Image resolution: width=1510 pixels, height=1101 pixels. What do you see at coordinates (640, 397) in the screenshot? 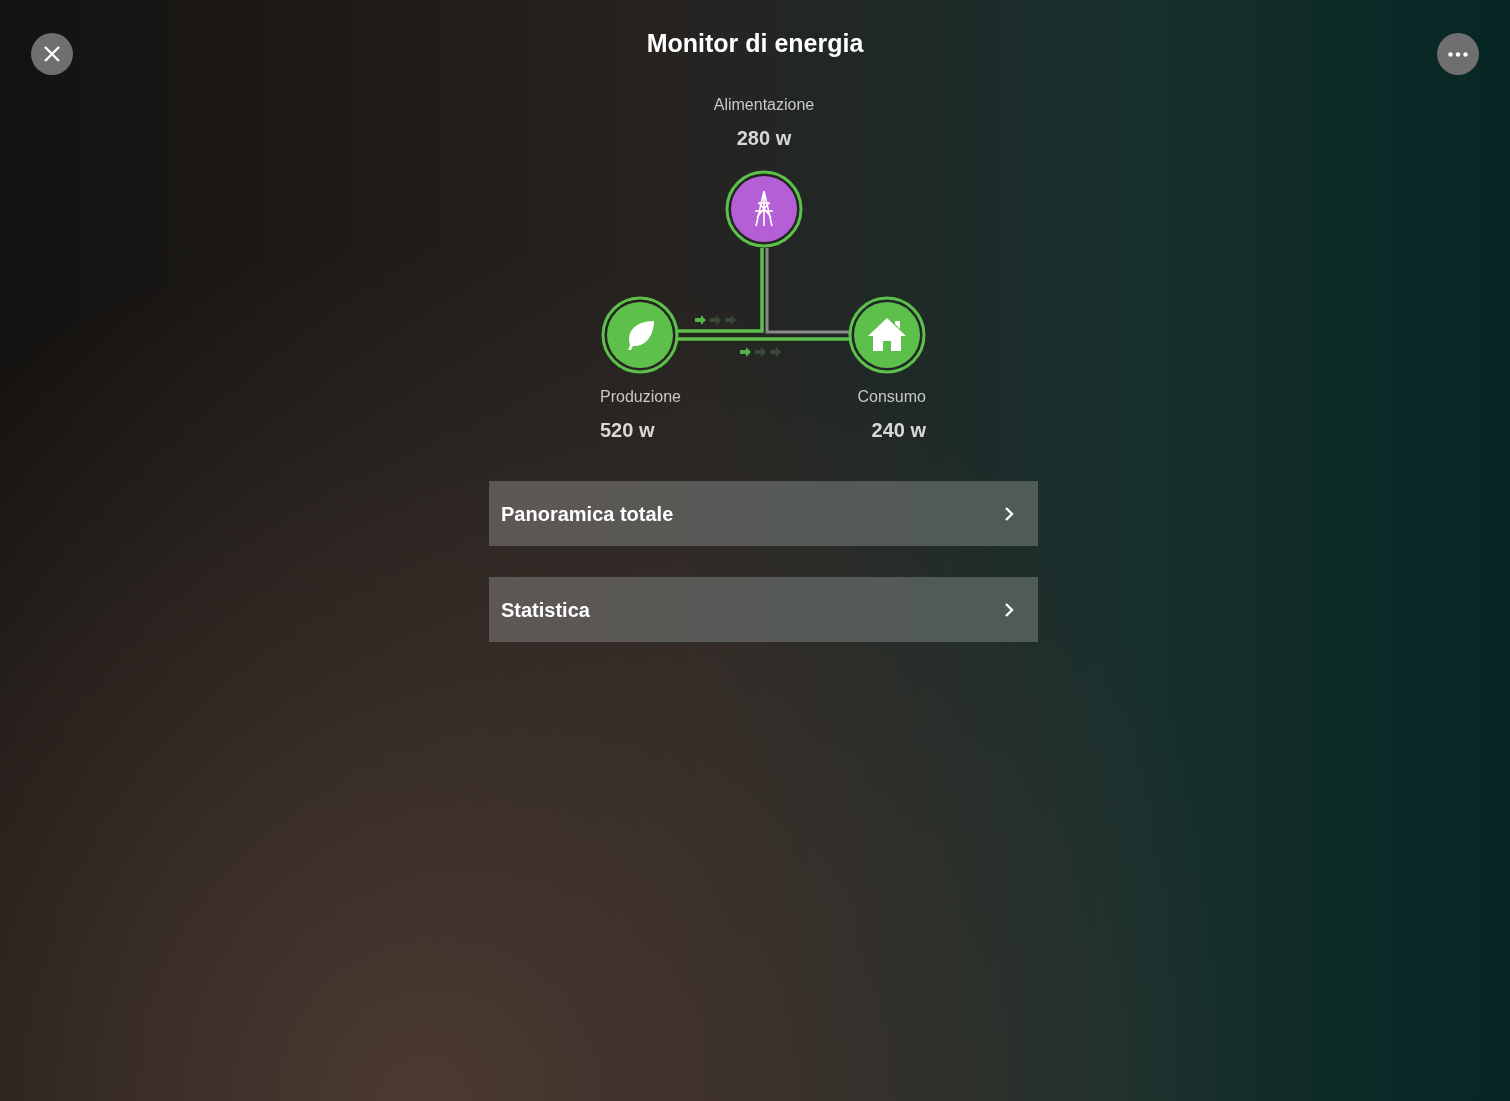
I see `node-label: Produzione` at bounding box center [640, 397].